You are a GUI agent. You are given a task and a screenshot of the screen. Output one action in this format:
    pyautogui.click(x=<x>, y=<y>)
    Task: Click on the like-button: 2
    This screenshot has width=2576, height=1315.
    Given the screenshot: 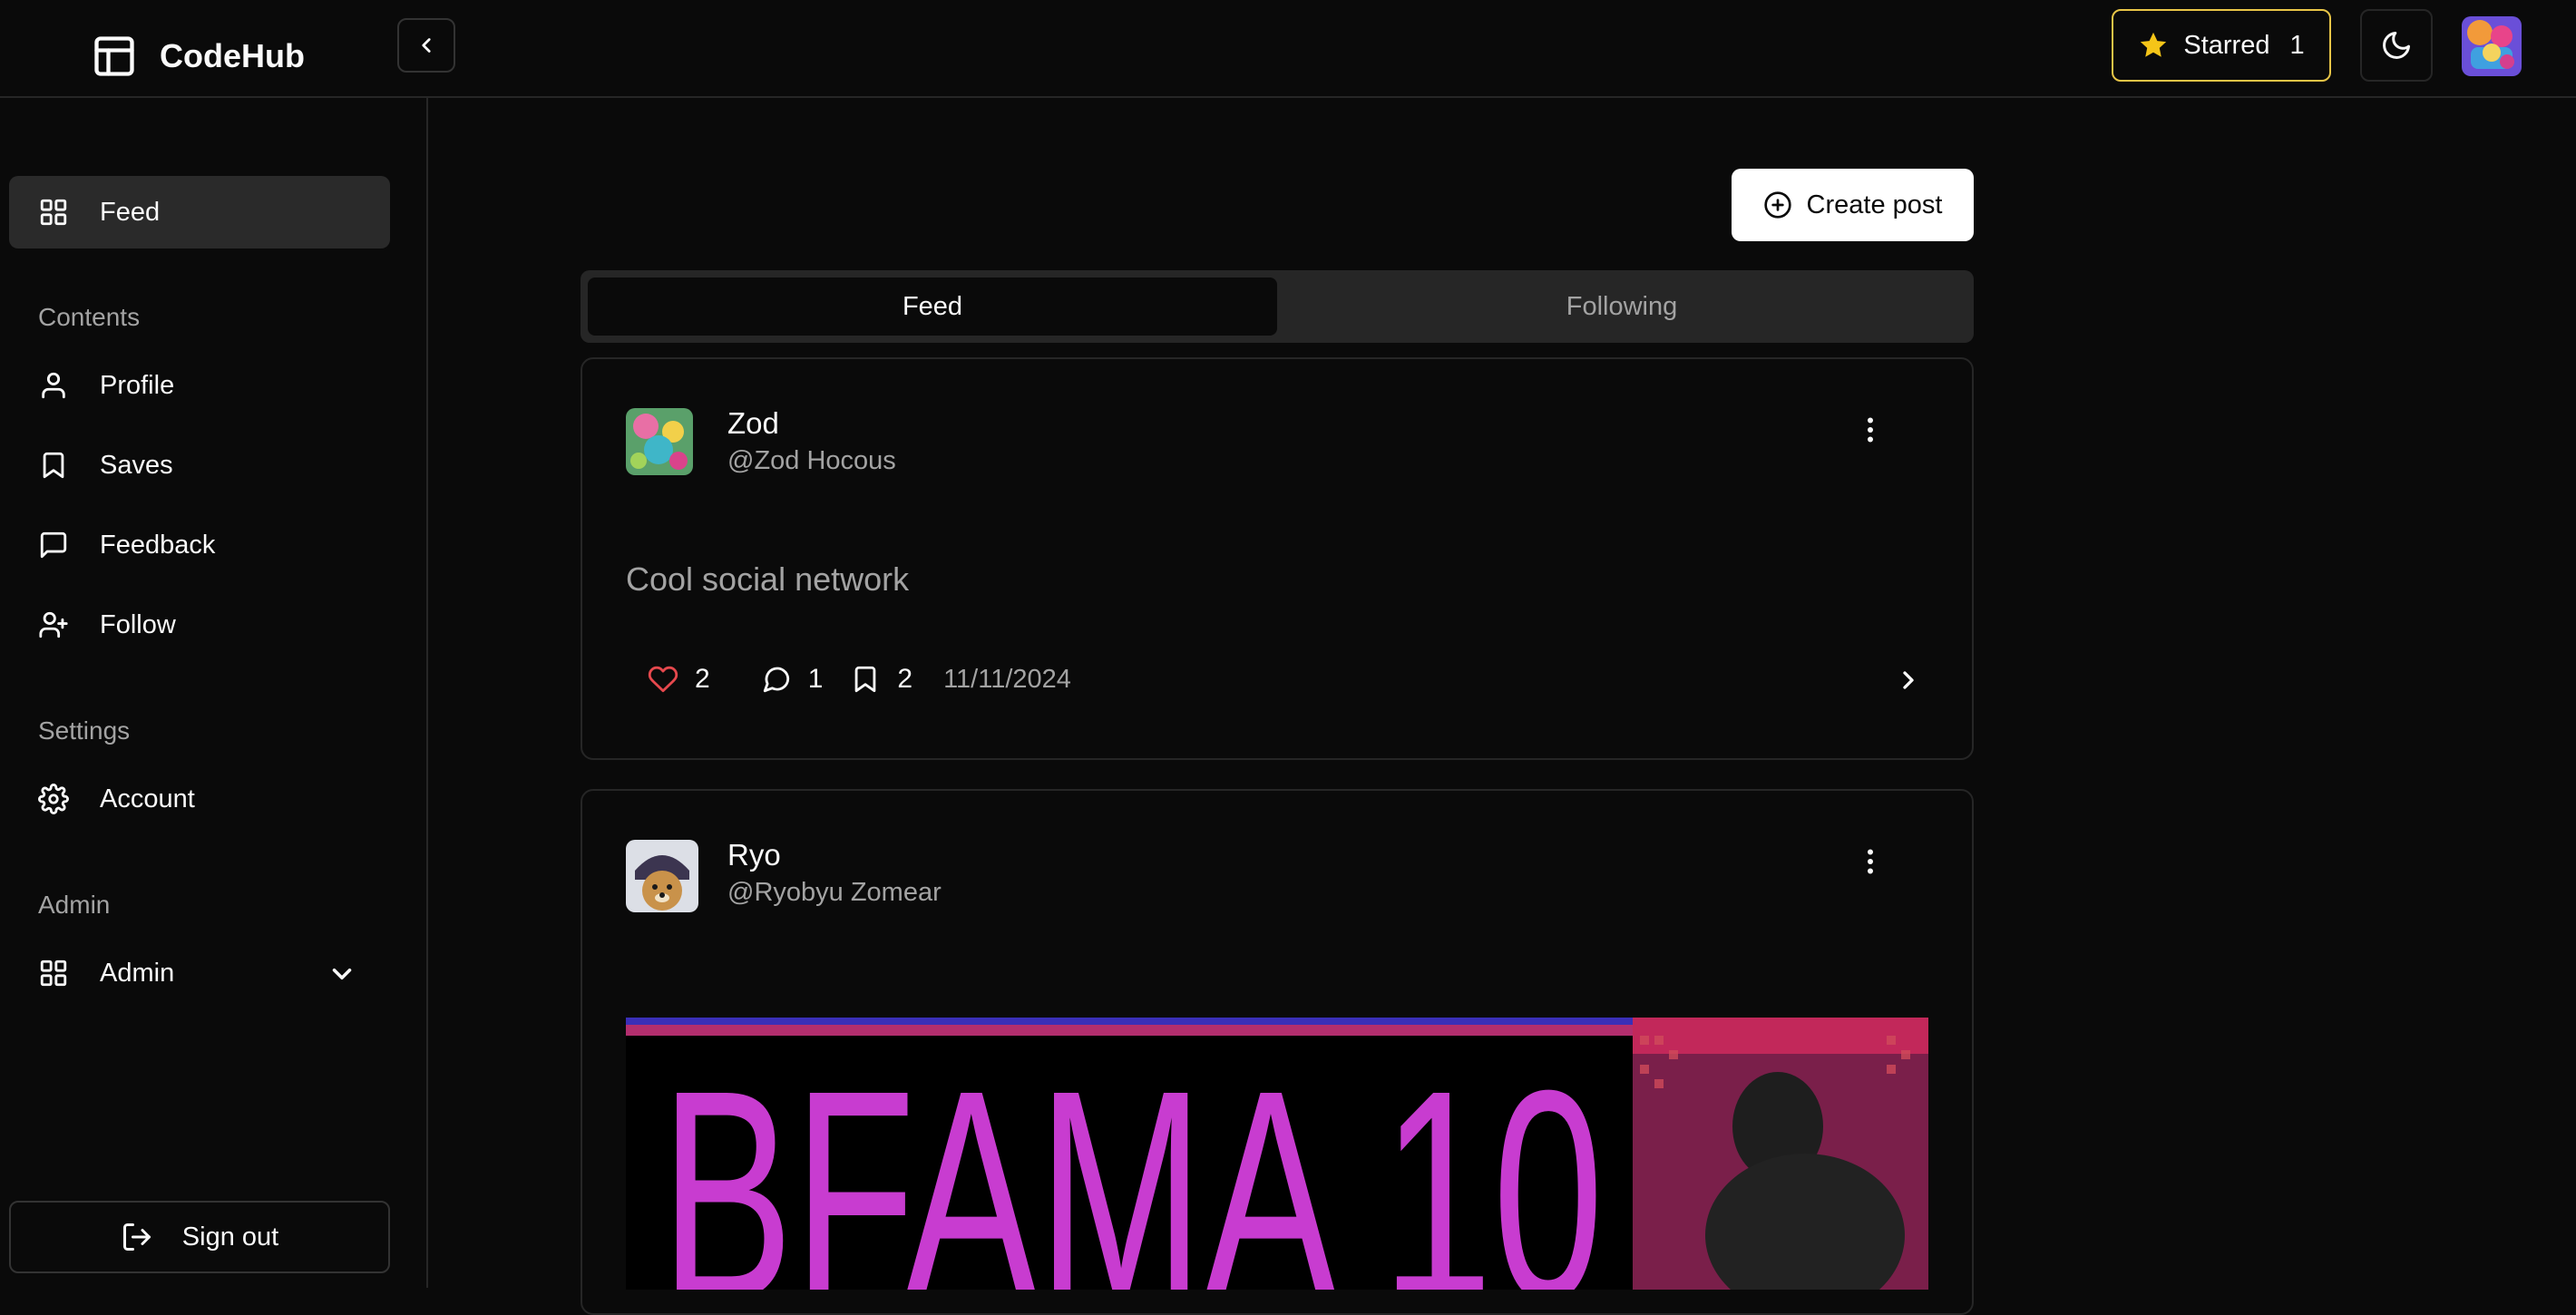 What is the action you would take?
    pyautogui.click(x=679, y=679)
    